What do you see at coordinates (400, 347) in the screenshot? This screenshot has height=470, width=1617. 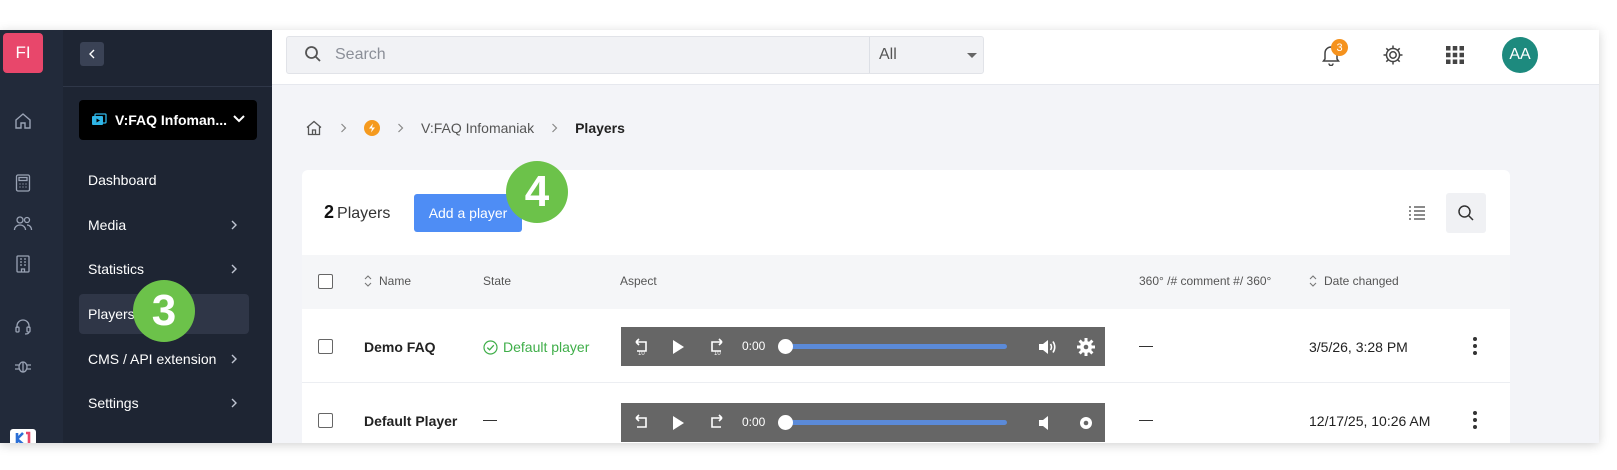 I see `player-name: Demo FAQ` at bounding box center [400, 347].